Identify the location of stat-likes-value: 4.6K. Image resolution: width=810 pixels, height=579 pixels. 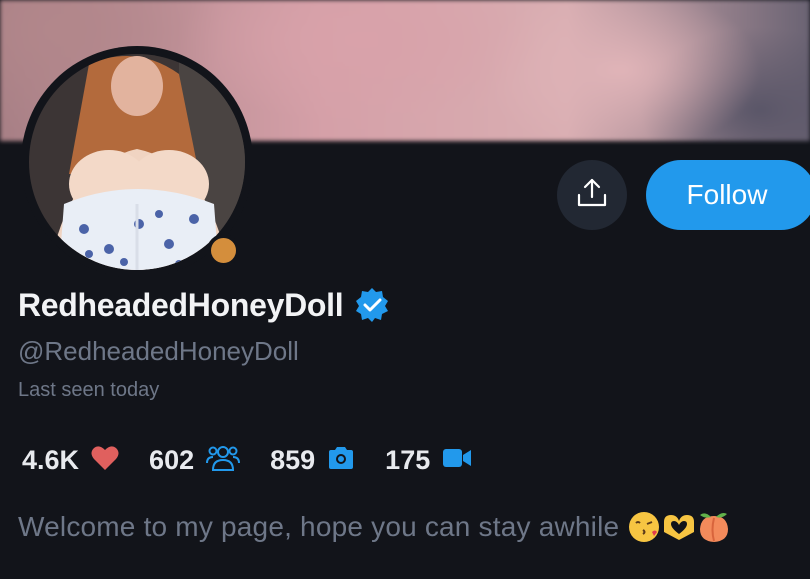
(51, 460).